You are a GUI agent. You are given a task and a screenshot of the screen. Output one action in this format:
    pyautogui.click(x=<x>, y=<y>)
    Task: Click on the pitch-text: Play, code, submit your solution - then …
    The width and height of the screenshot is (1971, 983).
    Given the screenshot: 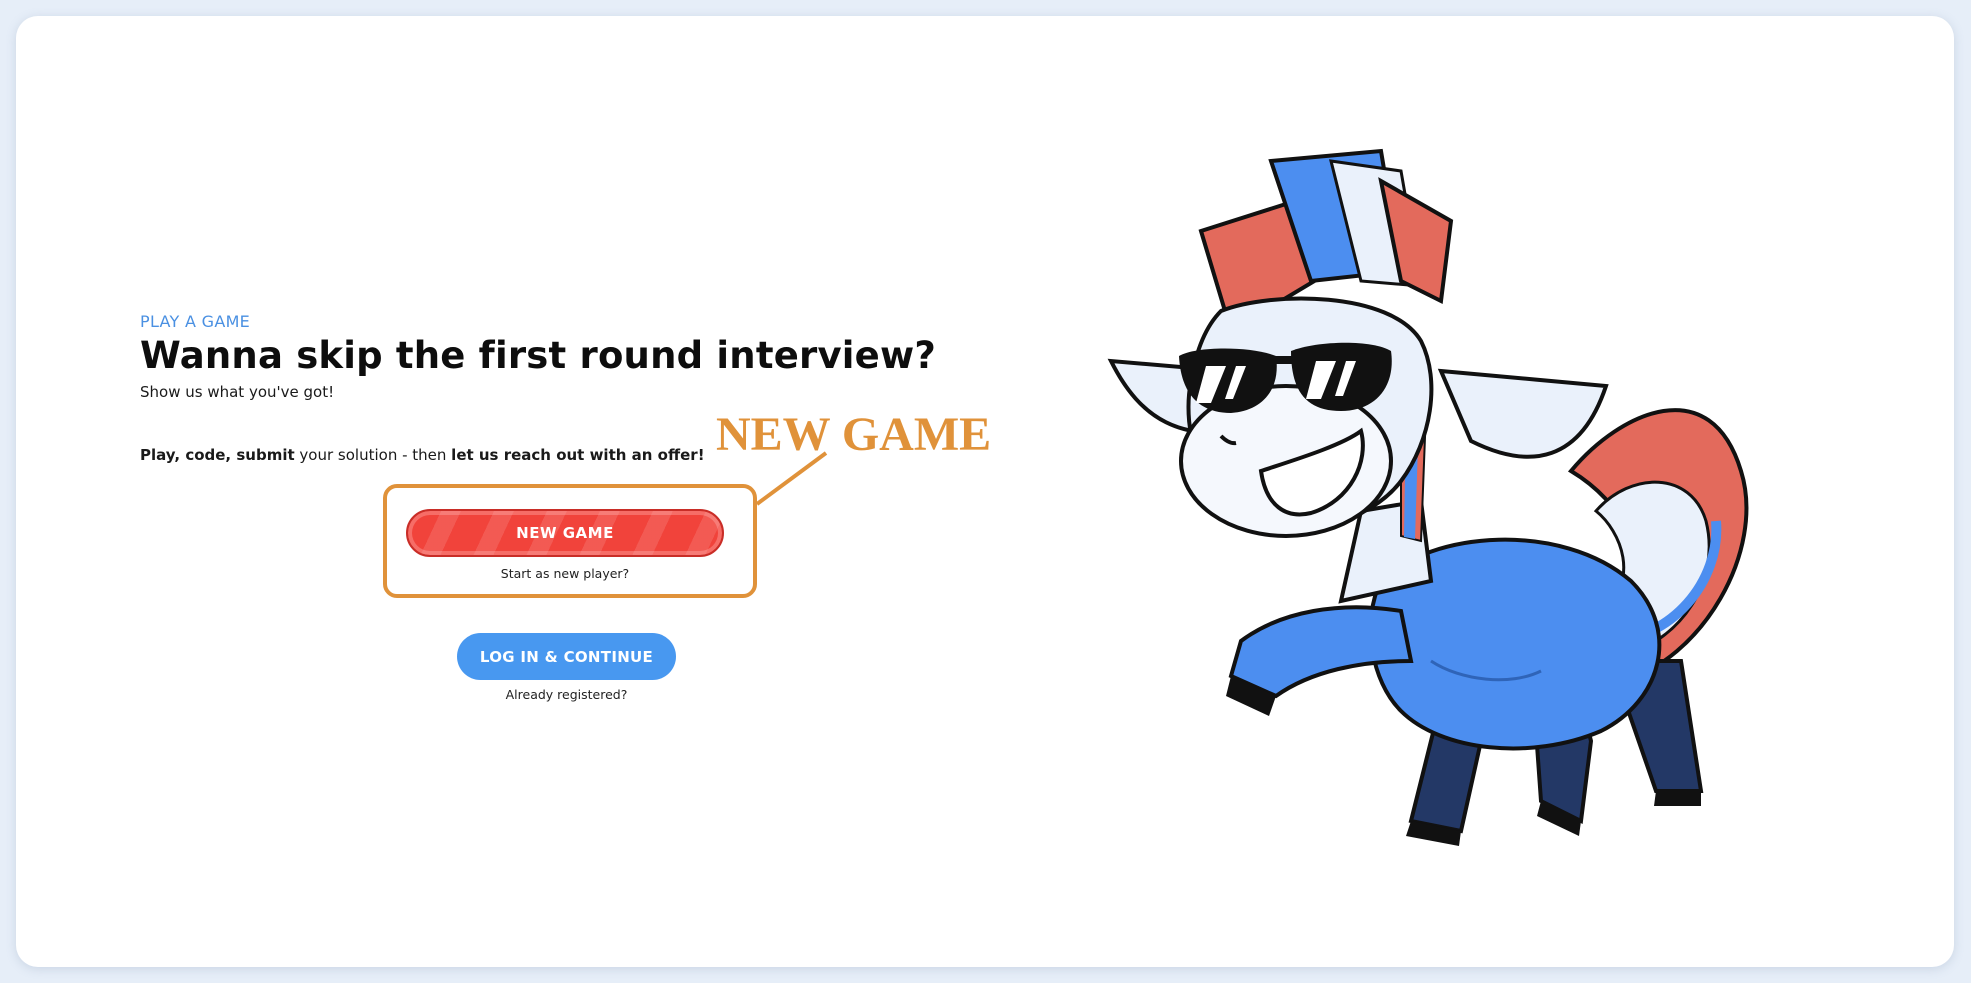 What is the action you would take?
    pyautogui.click(x=422, y=455)
    